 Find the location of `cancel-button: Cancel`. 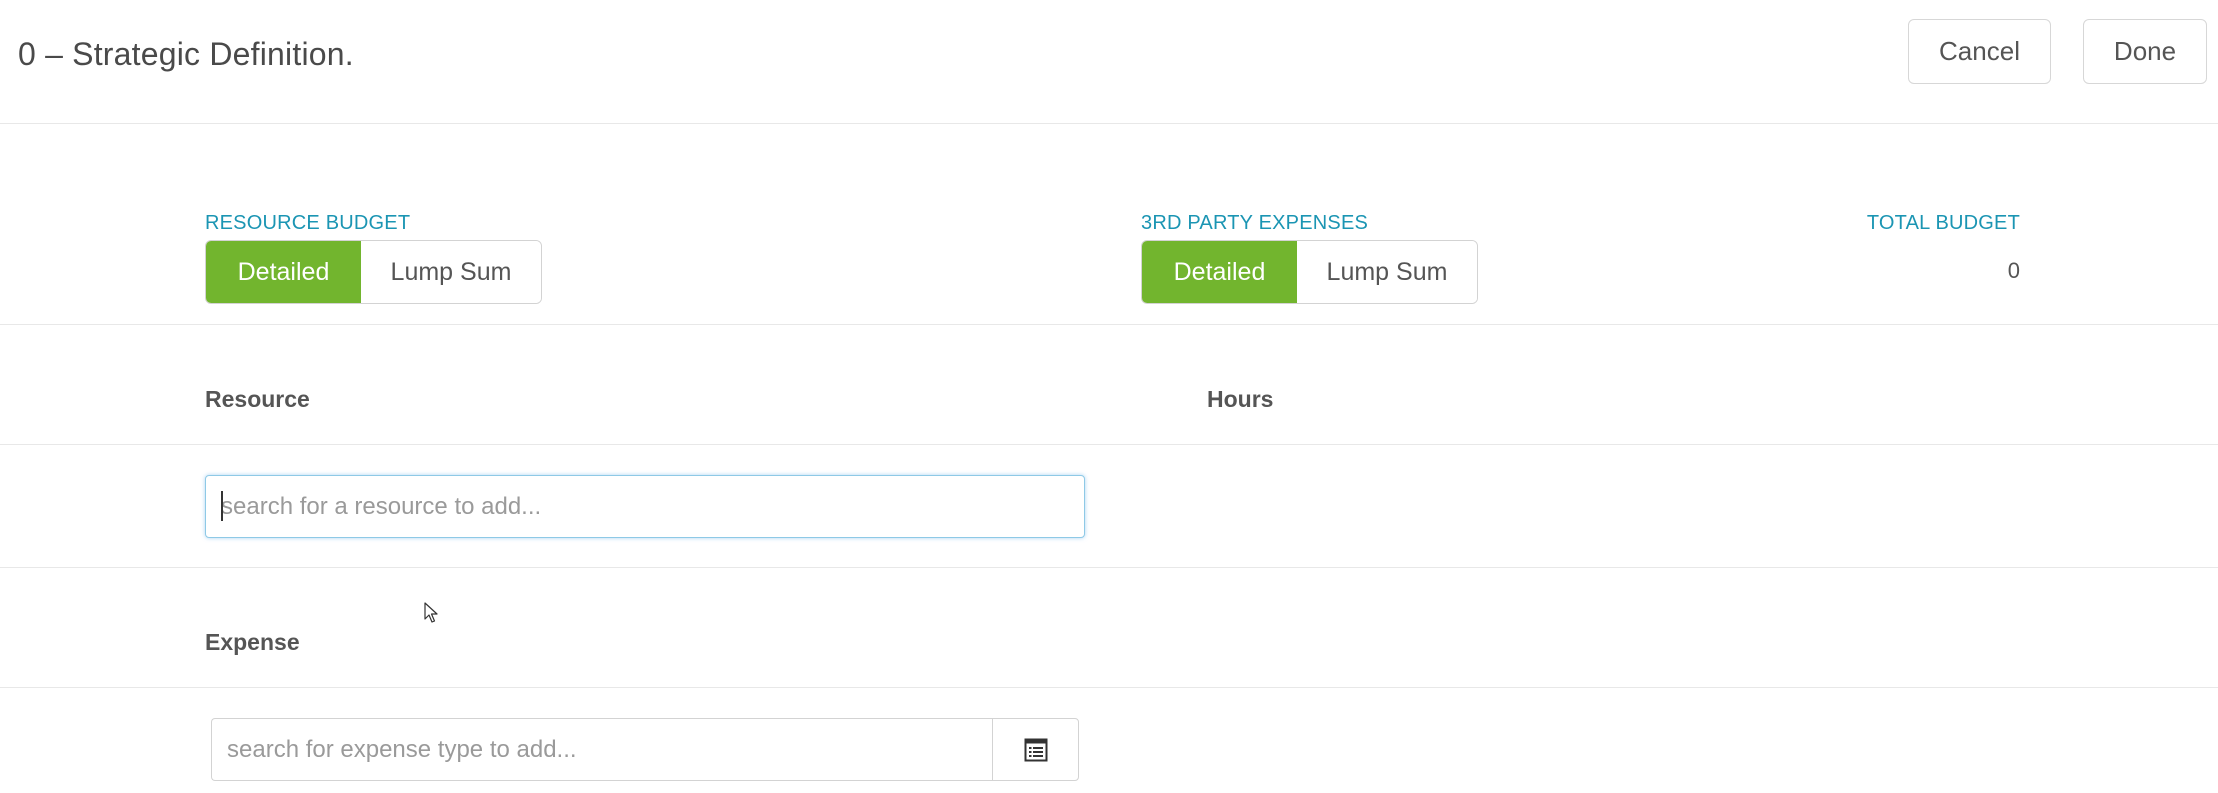

cancel-button: Cancel is located at coordinates (1979, 51).